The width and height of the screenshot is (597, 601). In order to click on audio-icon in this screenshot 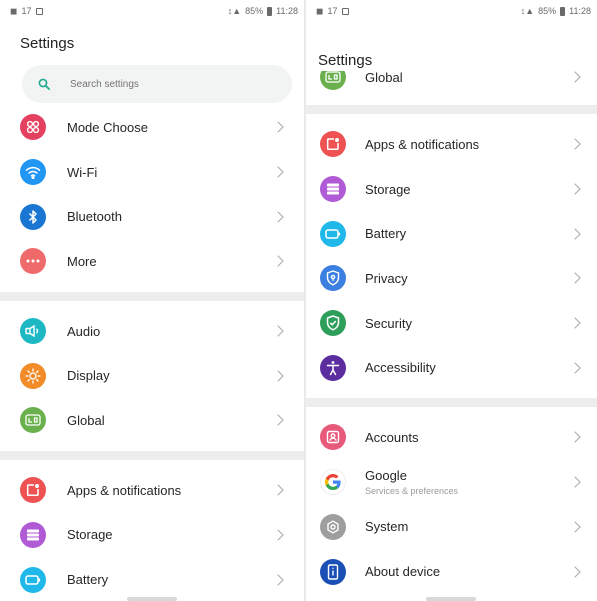, I will do `click(33, 331)`.